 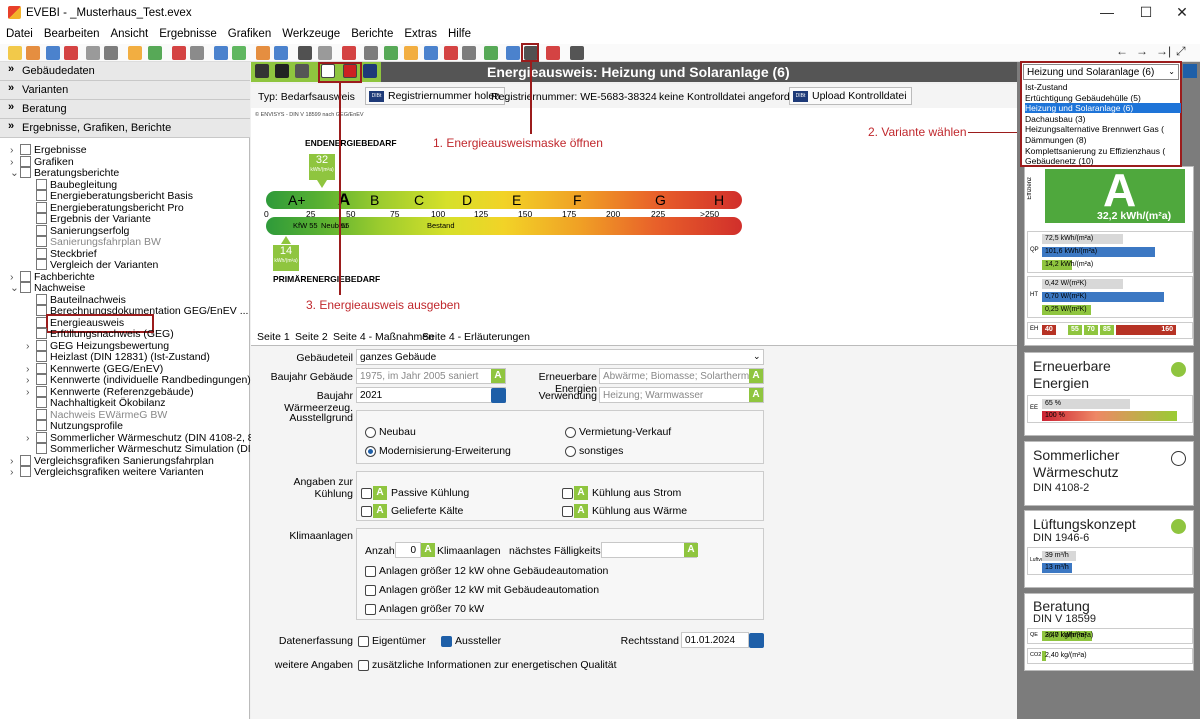 I want to click on section-2: Beratung, so click(x=125, y=109).